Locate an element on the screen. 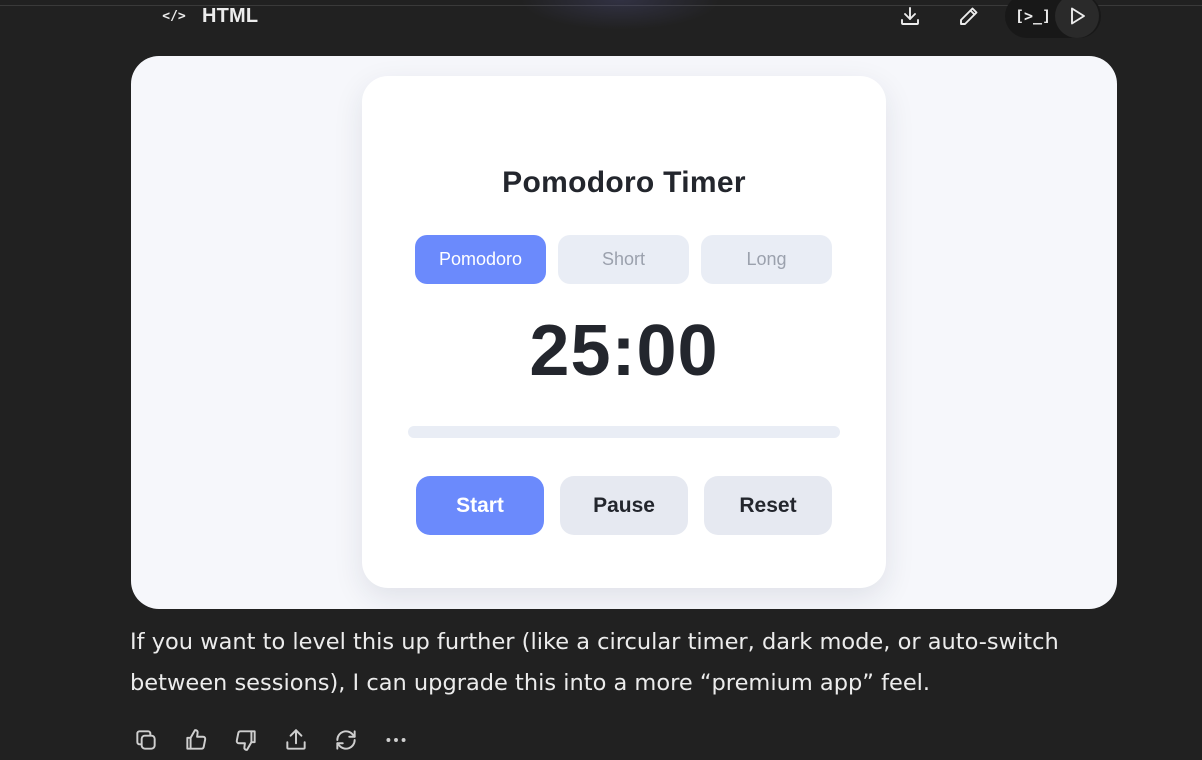 The height and width of the screenshot is (760, 1202). console-button: [>_] is located at coordinates (1033, 19).